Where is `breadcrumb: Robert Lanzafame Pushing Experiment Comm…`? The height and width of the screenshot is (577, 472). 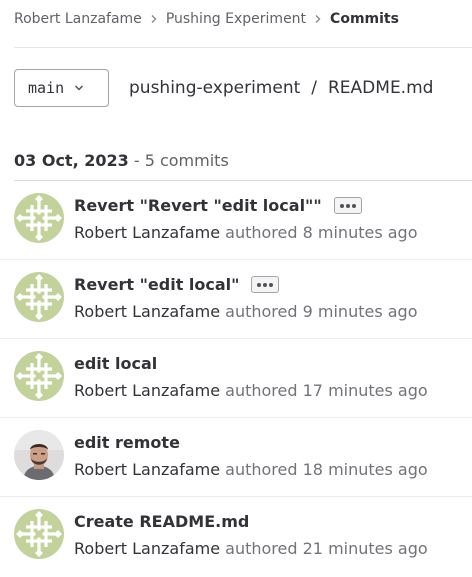
breadcrumb: Robert Lanzafame Pushing Experiment Comm… is located at coordinates (206, 19).